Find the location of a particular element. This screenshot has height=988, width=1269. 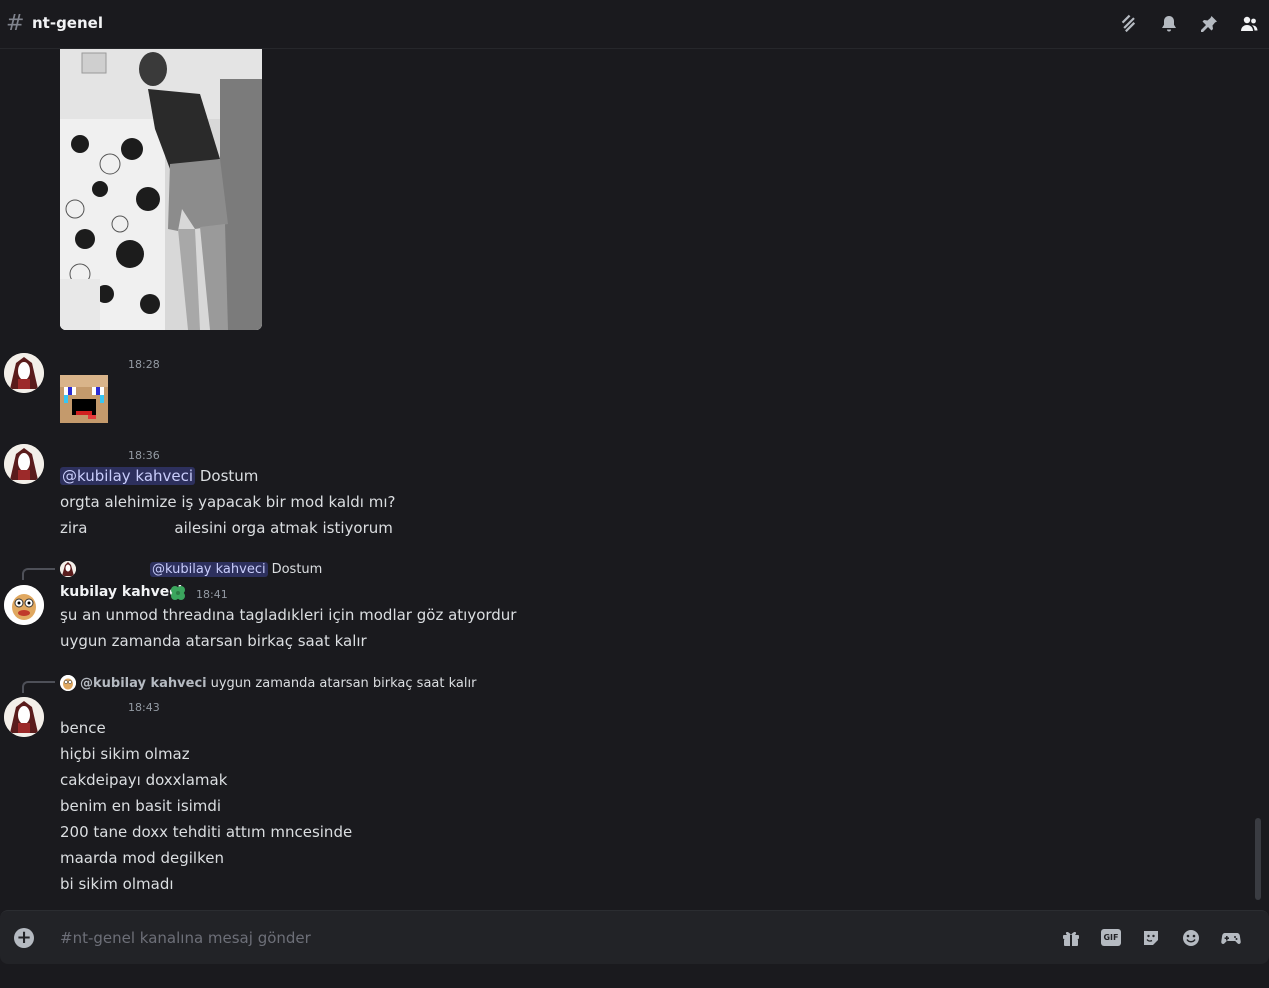

gift-icon is located at coordinates (1071, 938).